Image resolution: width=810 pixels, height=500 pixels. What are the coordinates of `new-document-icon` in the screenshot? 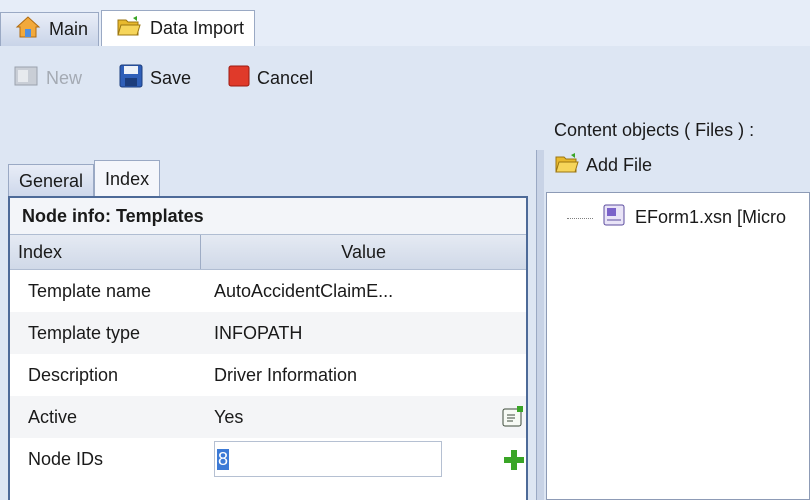 It's located at (27, 78).